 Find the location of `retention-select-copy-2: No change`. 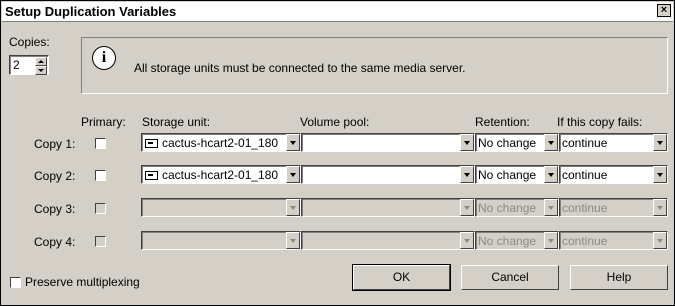

retention-select-copy-2: No change is located at coordinates (517, 174).